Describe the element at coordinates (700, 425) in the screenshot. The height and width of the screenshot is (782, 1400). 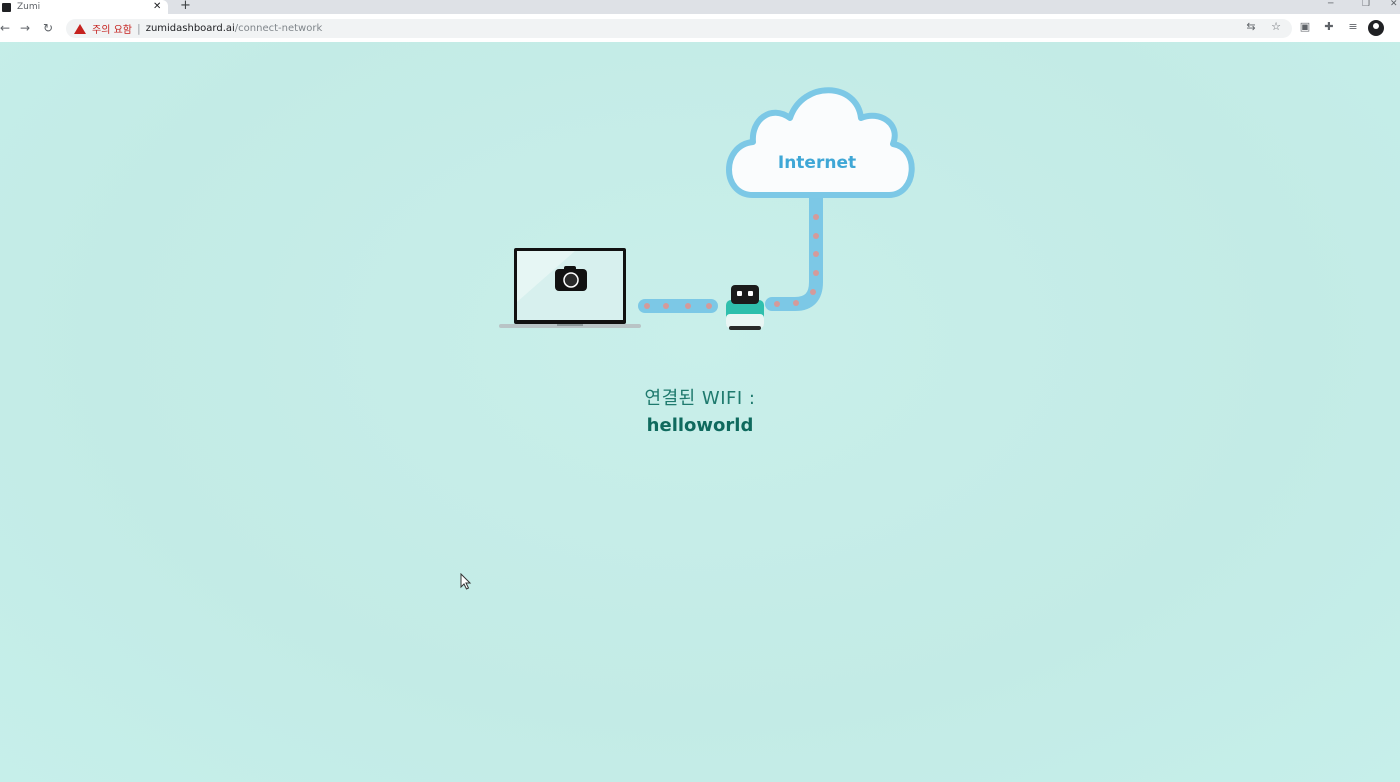
I see `connected-wifi-name: helloworld` at that location.